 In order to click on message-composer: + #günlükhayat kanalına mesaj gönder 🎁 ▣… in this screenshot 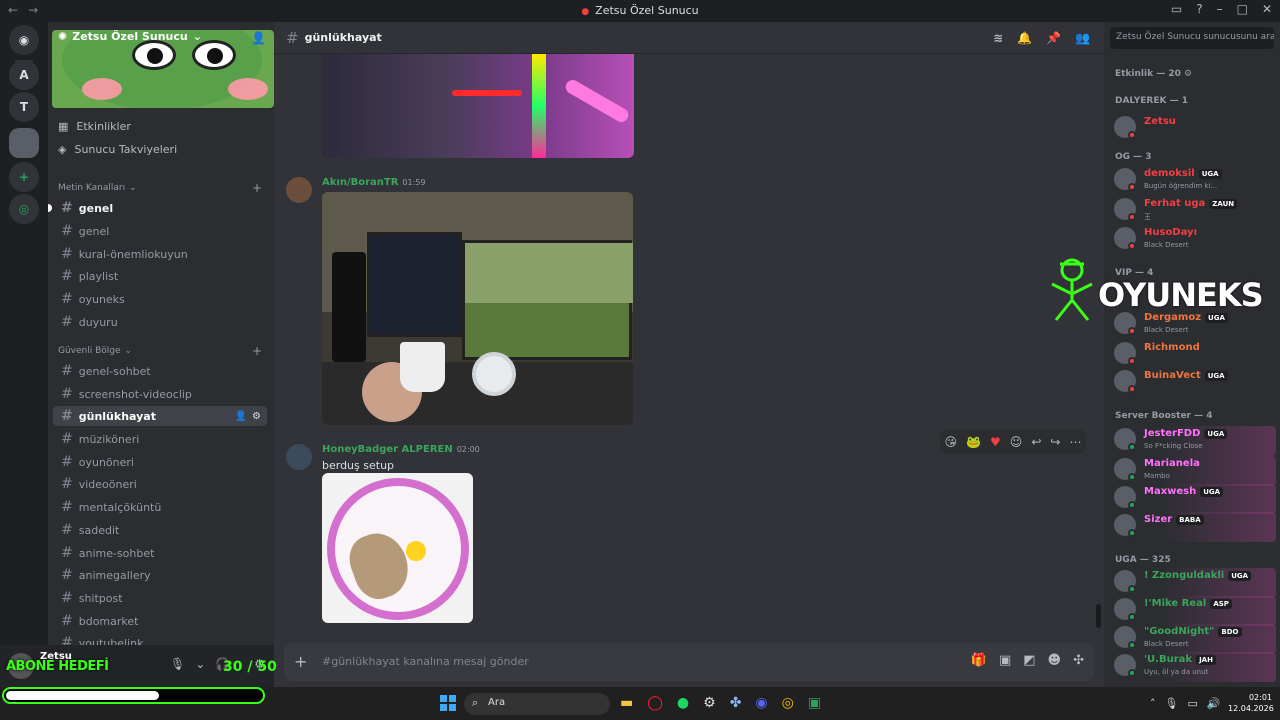, I will do `click(689, 662)`.